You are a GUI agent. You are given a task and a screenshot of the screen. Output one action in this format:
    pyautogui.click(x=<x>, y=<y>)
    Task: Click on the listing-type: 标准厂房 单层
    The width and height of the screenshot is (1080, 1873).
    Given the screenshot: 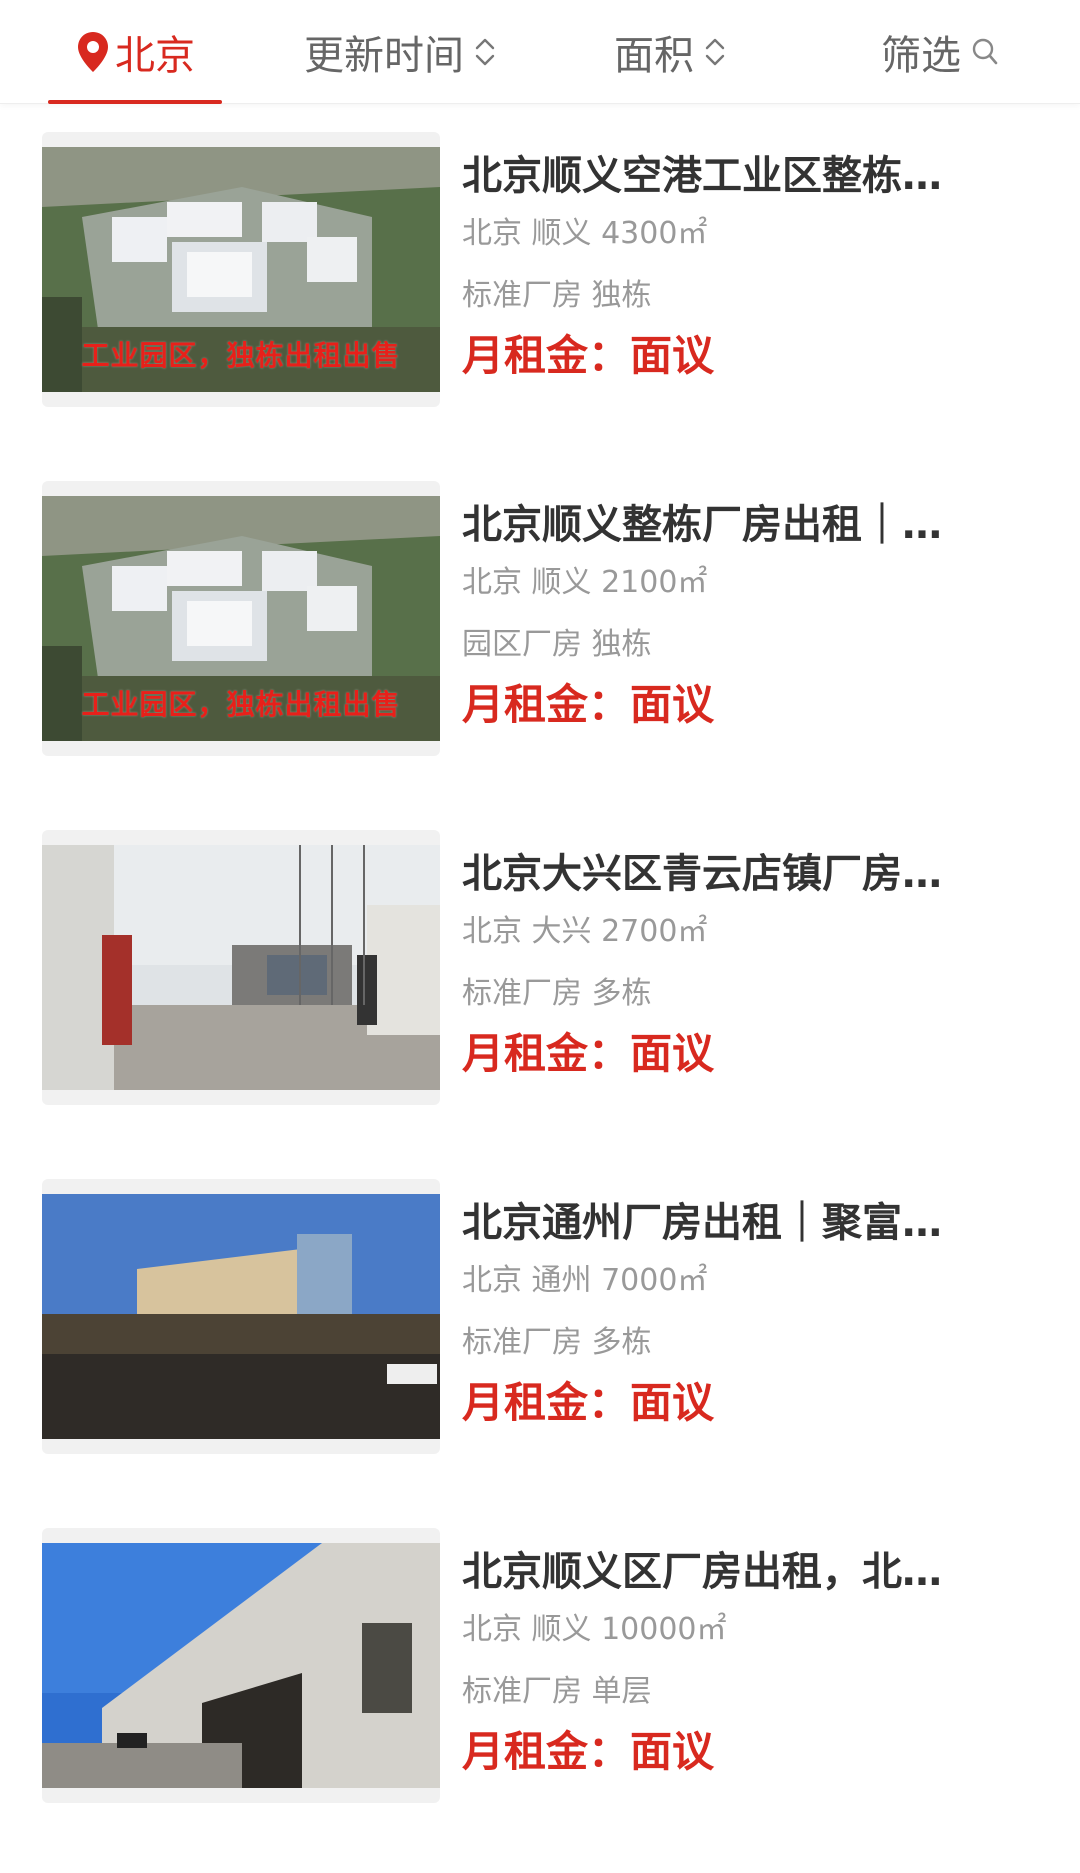 What is the action you would take?
    pyautogui.click(x=557, y=1691)
    